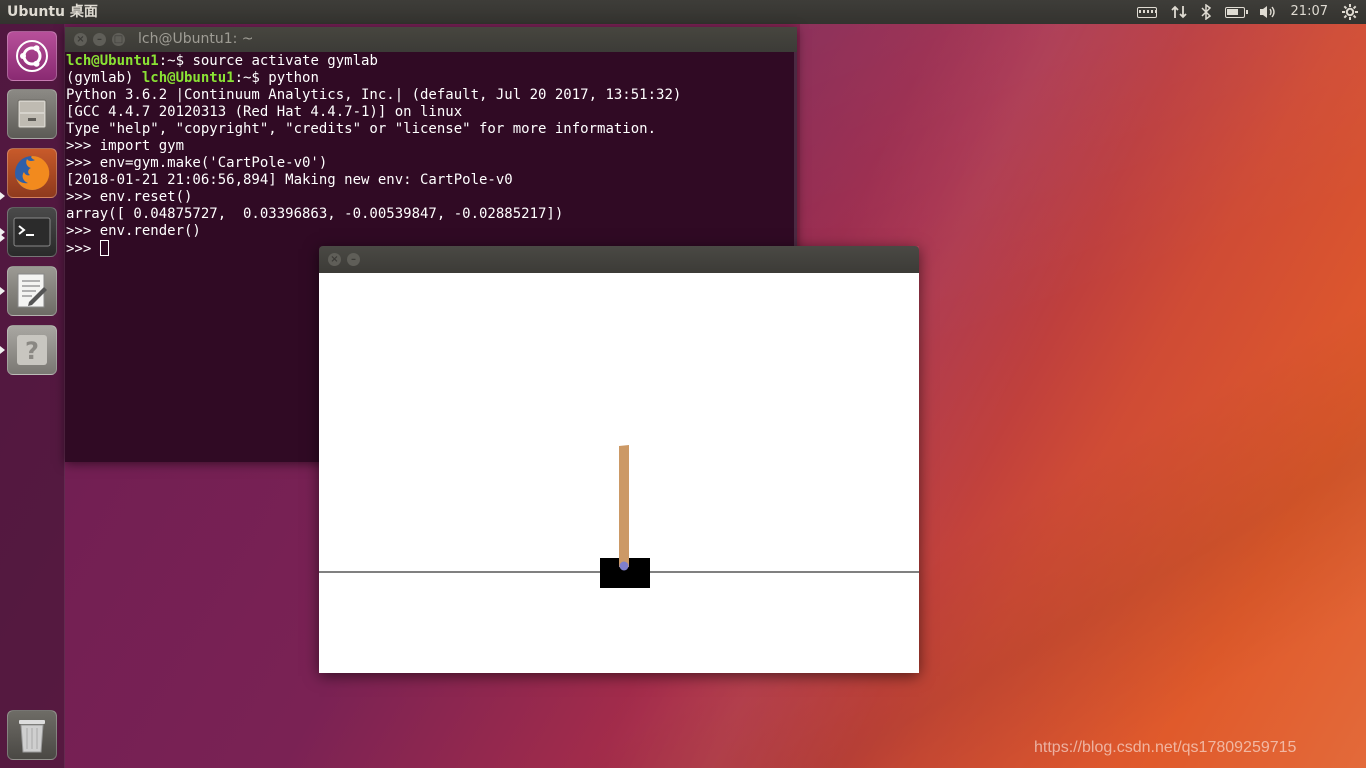  Describe the element at coordinates (1146, 12) in the screenshot. I see `keyboard-icon` at that location.